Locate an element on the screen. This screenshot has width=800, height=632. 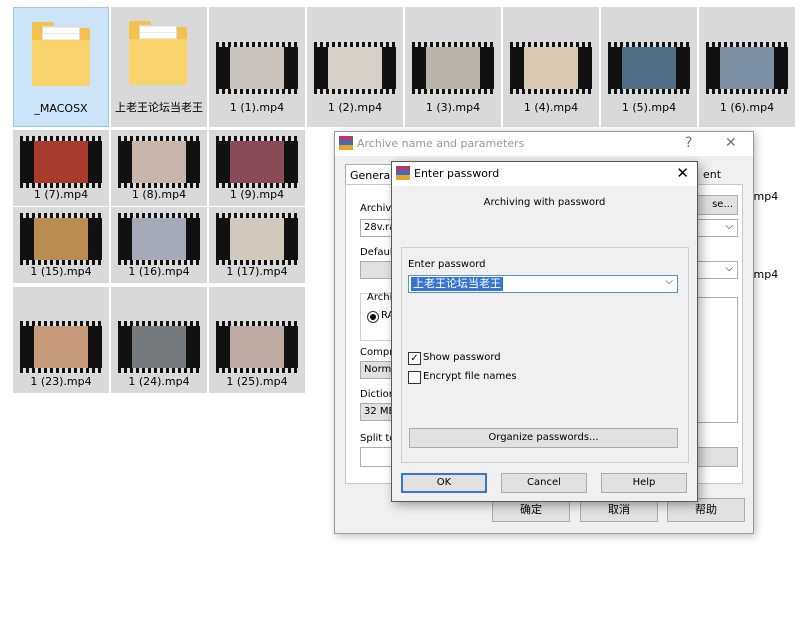
video-file-item: 1 (9).mp4 is located at coordinates (257, 168).